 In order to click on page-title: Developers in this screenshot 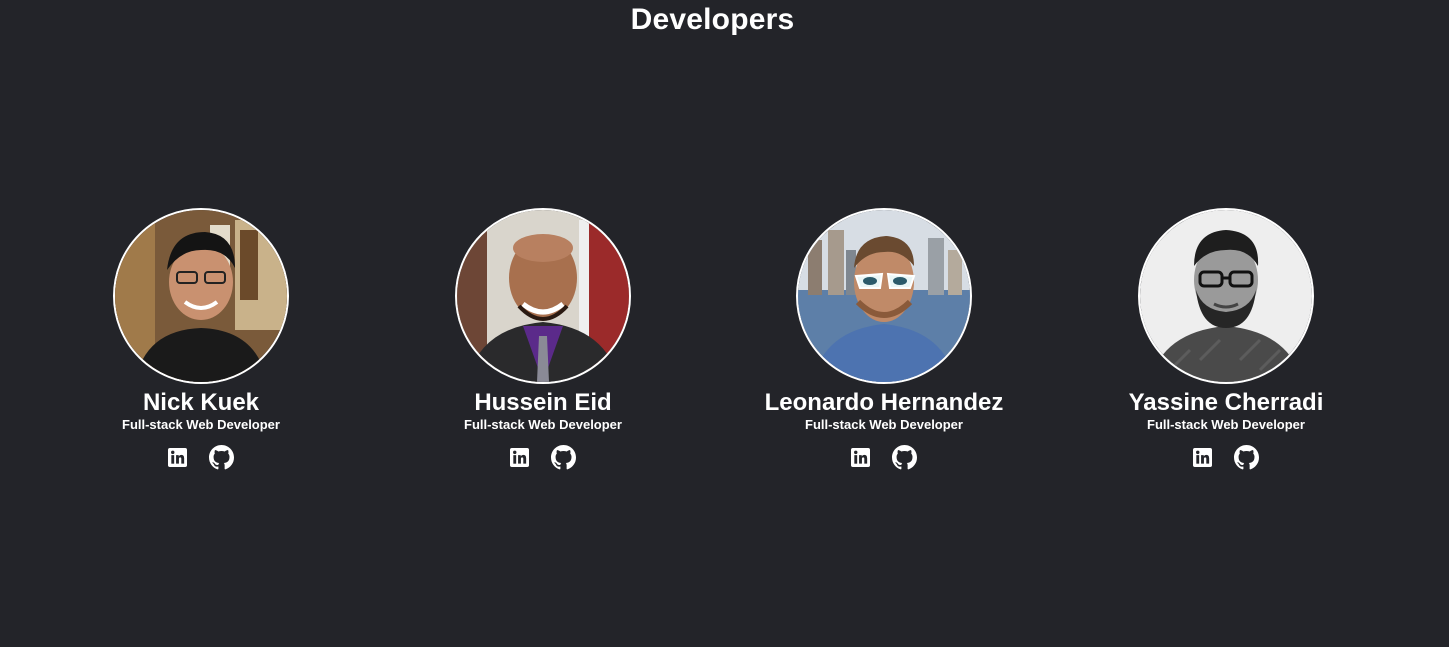, I will do `click(712, 19)`.